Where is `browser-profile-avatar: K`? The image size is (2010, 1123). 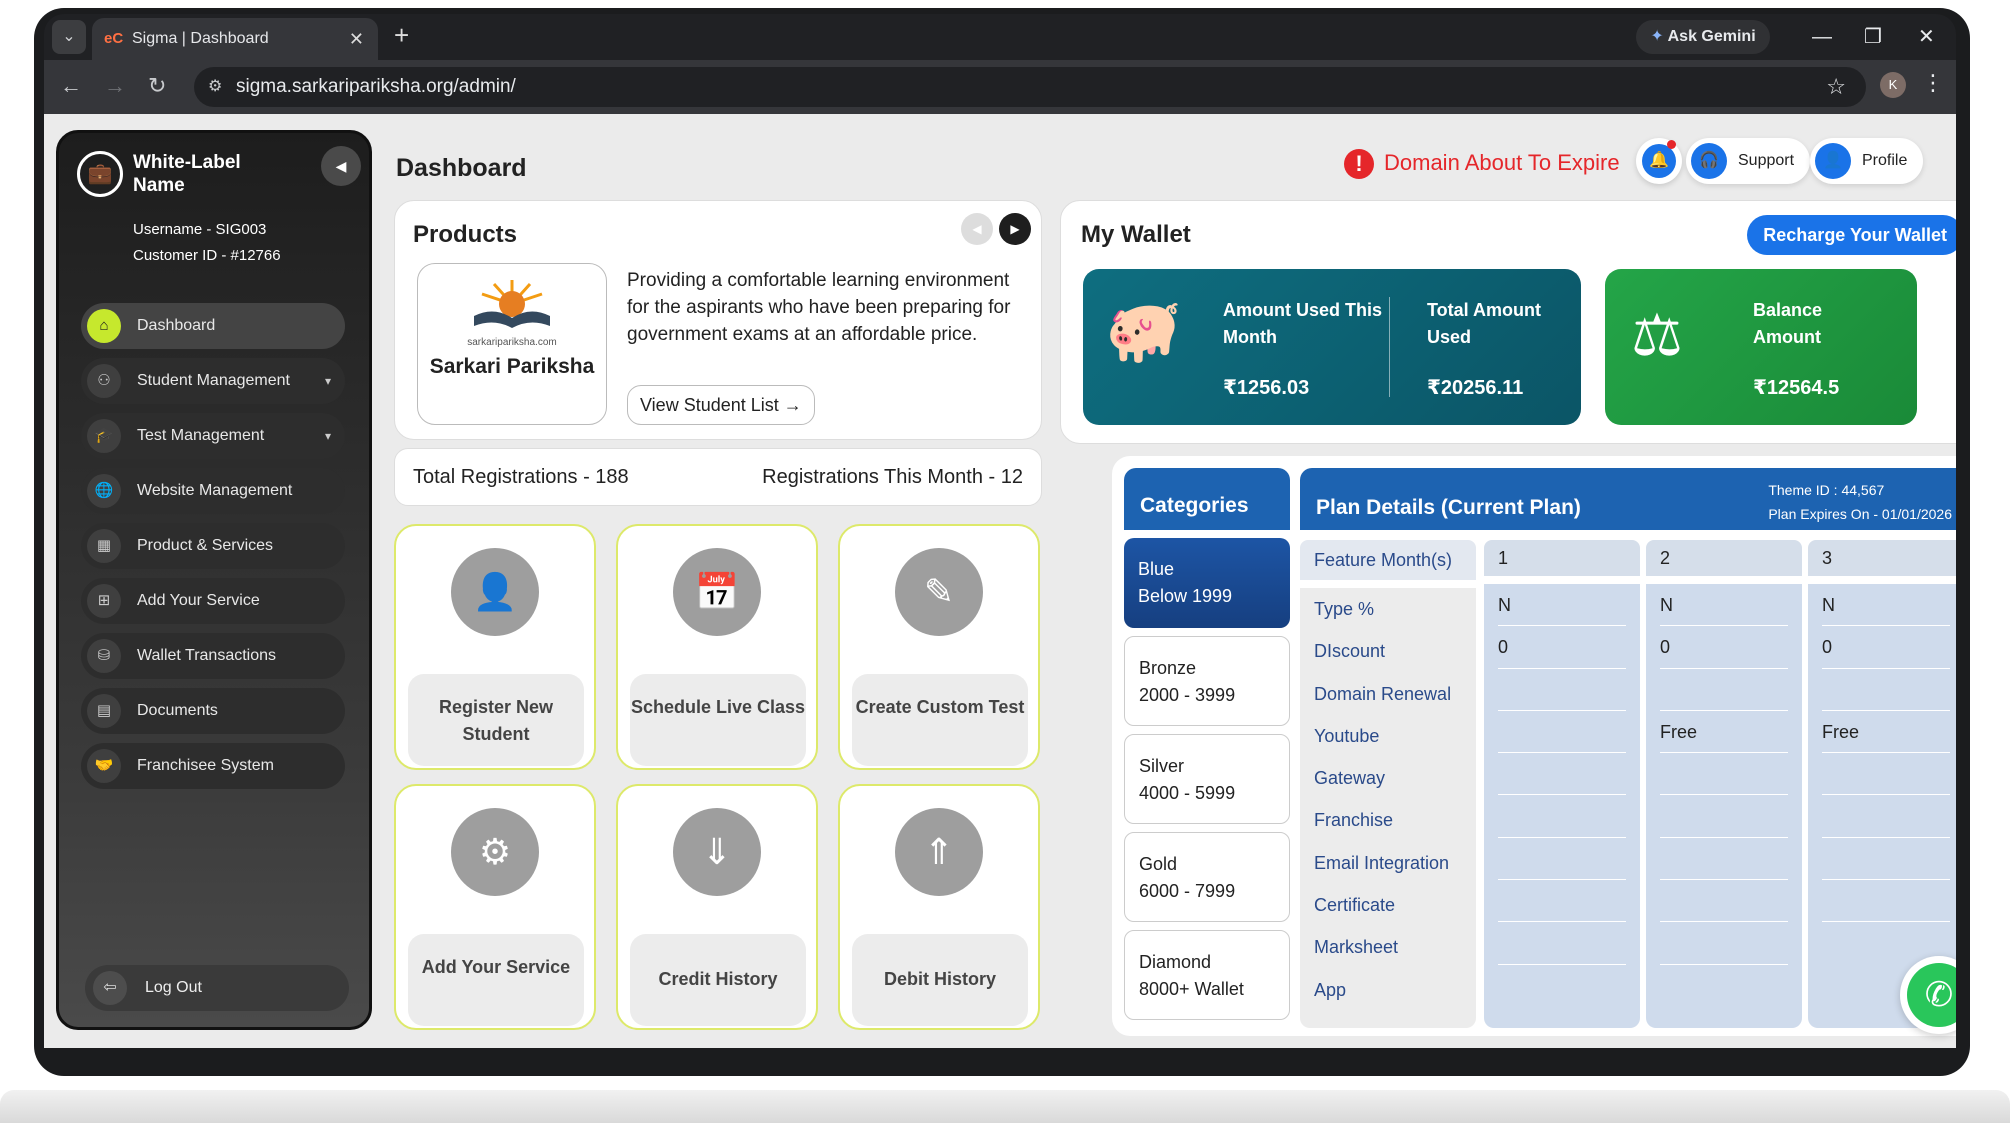
browser-profile-avatar: K is located at coordinates (1893, 85).